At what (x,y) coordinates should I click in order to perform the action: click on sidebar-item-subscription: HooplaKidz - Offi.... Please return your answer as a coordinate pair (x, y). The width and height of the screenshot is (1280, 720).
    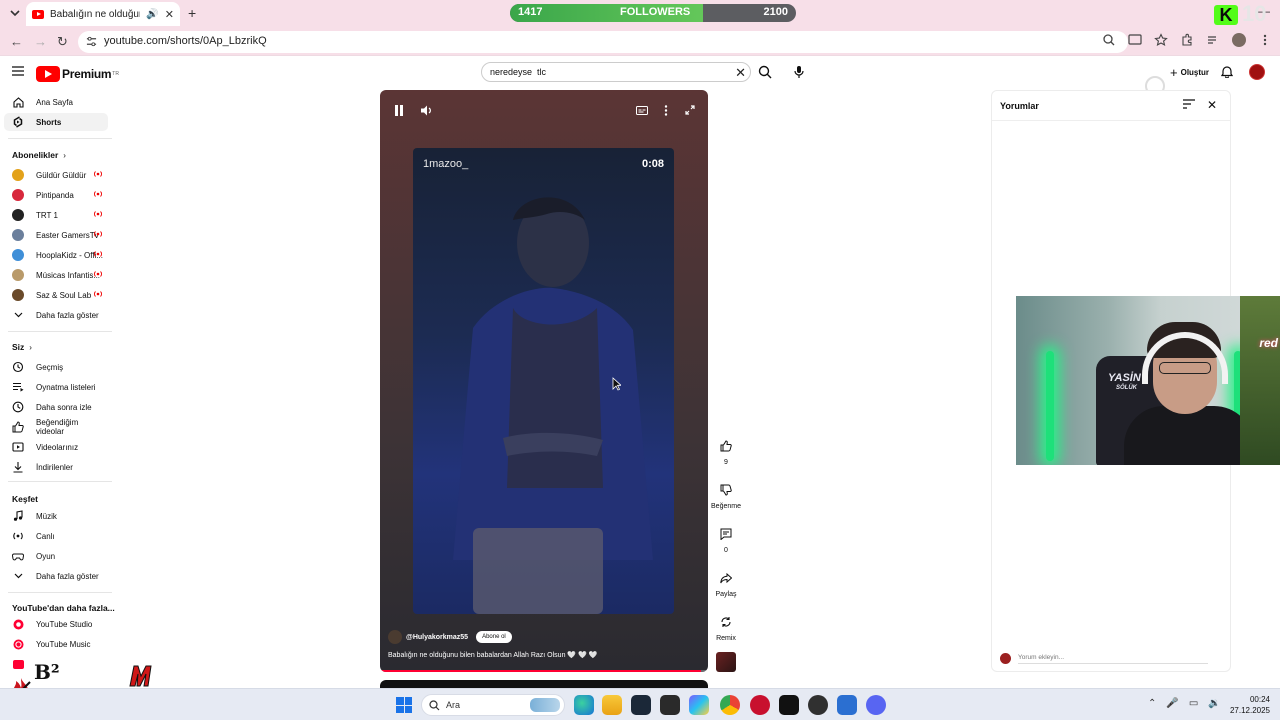
    Looking at the image, I should click on (56, 255).